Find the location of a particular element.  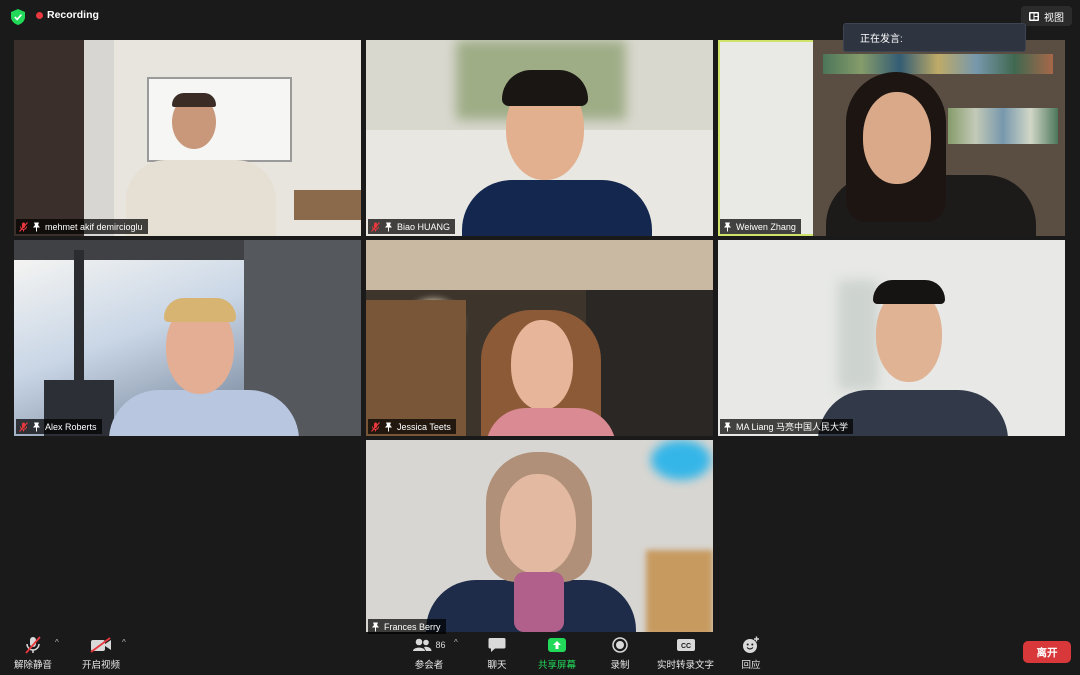

leave-label: 离开 is located at coordinates (1047, 652).